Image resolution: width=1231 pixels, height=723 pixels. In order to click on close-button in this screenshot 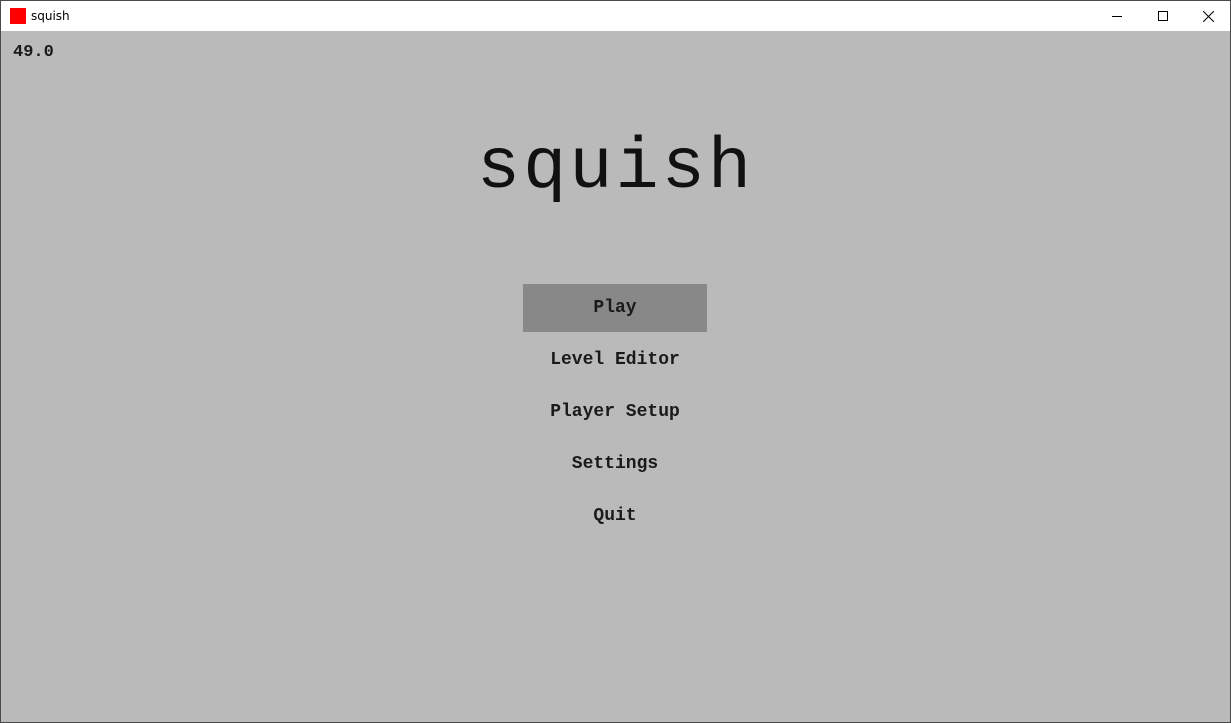, I will do `click(1207, 16)`.